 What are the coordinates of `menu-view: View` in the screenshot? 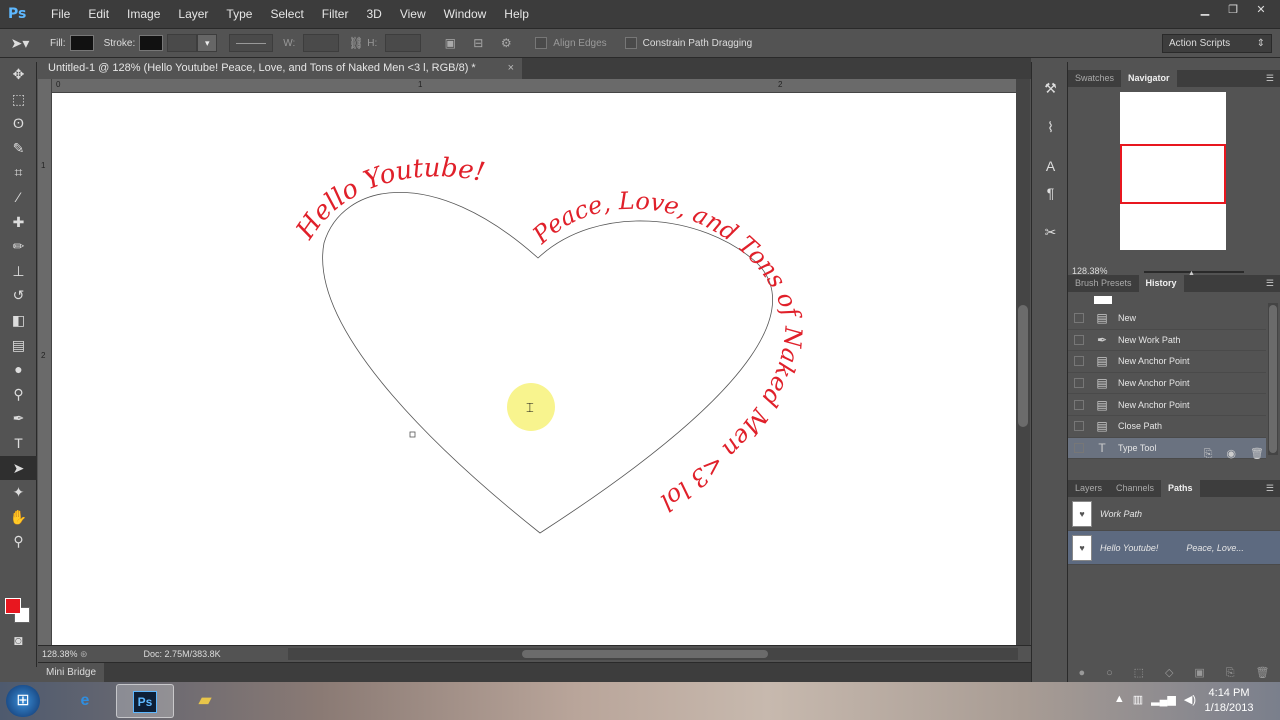 It's located at (413, 14).